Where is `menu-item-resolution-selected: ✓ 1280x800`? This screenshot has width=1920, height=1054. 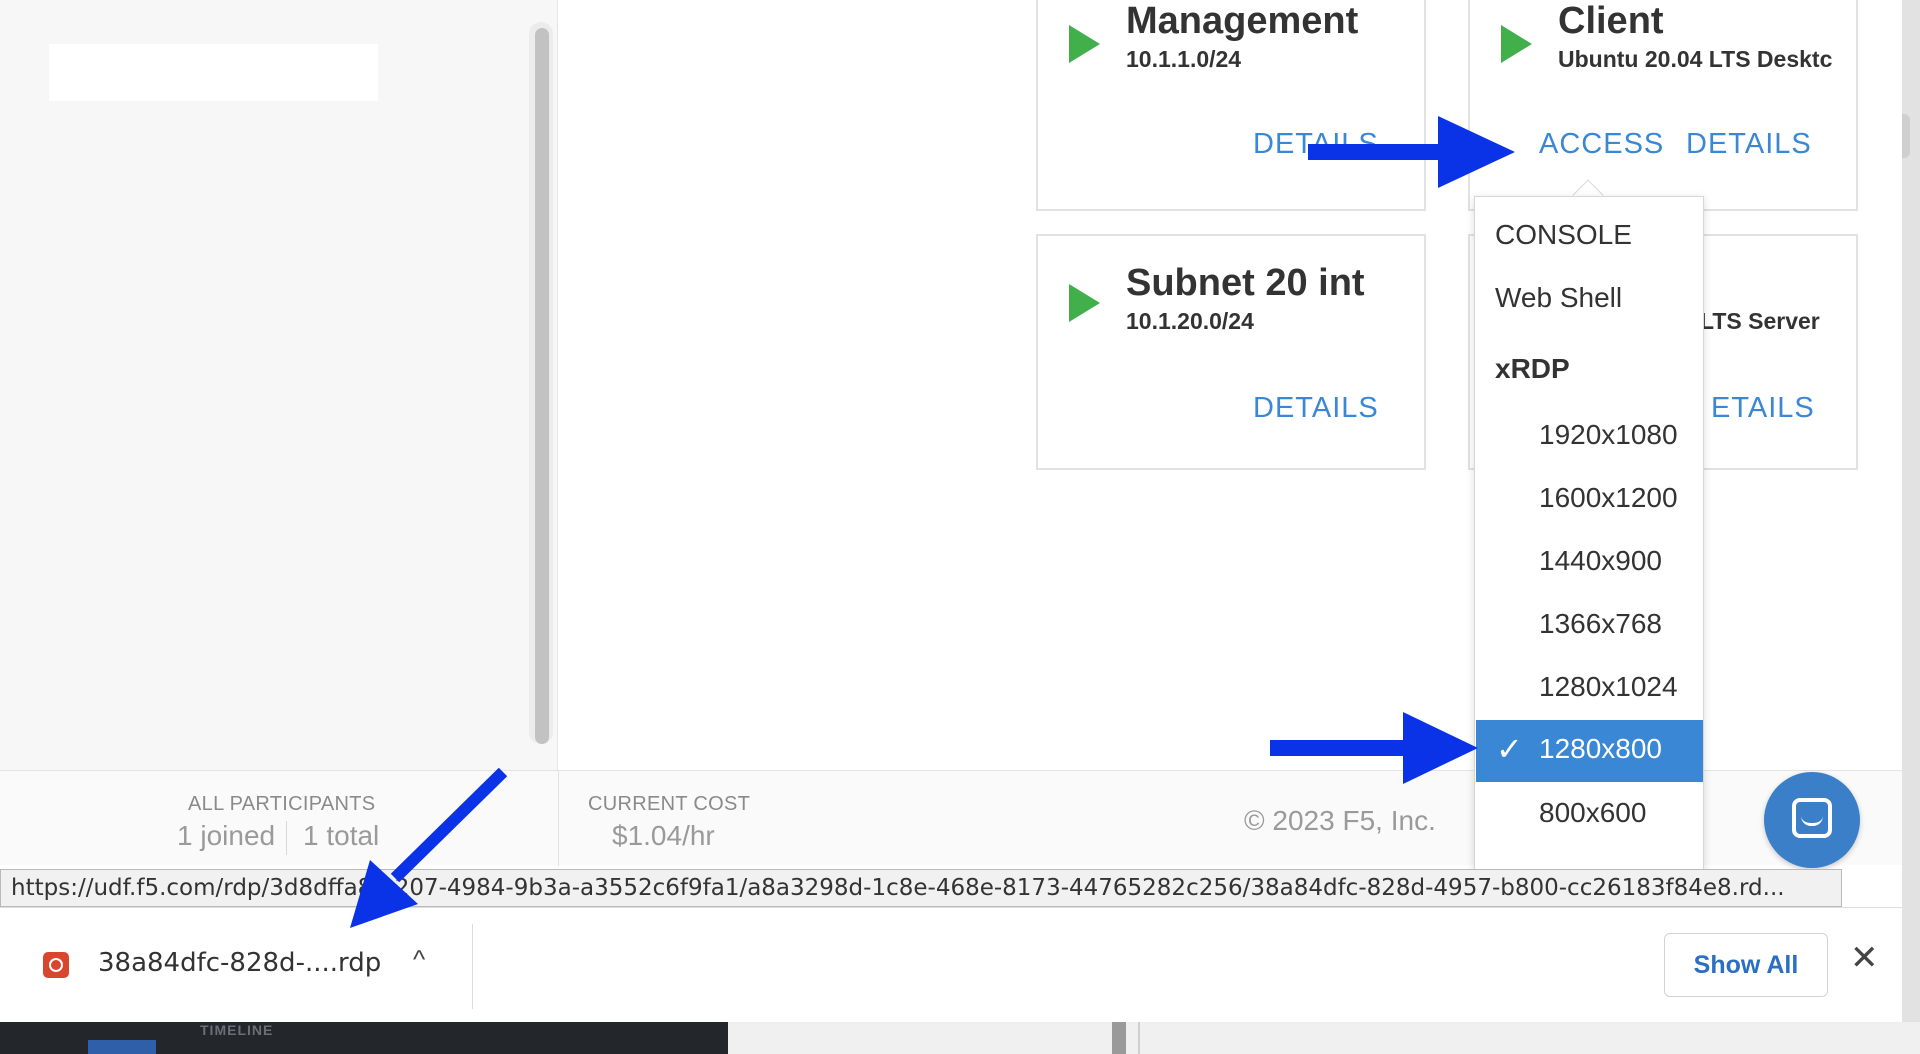
menu-item-resolution-selected: ✓ 1280x800 is located at coordinates (1589, 751).